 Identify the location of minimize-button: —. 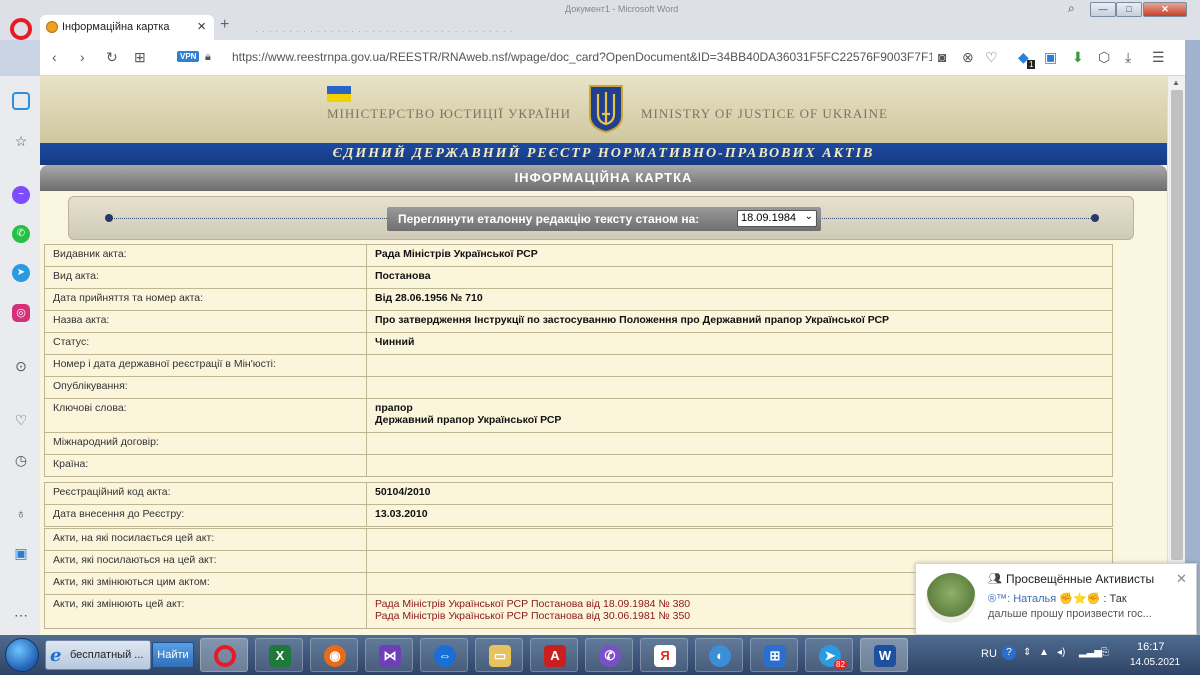
(1103, 9).